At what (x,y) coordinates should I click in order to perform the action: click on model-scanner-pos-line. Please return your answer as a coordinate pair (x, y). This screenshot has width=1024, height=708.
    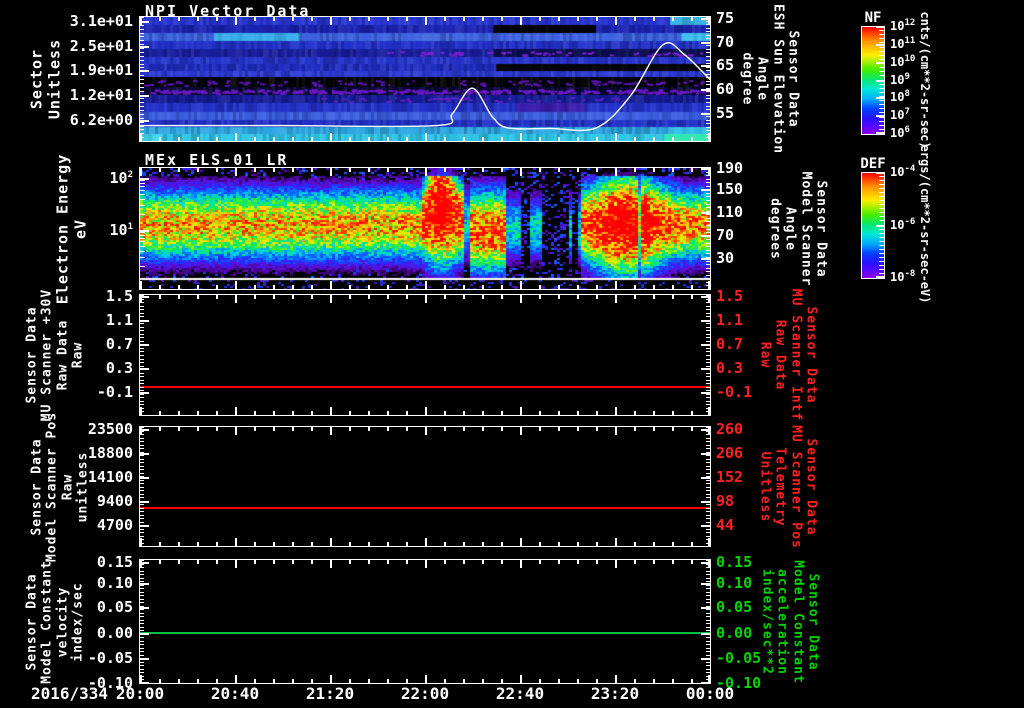
    Looking at the image, I should click on (425, 508).